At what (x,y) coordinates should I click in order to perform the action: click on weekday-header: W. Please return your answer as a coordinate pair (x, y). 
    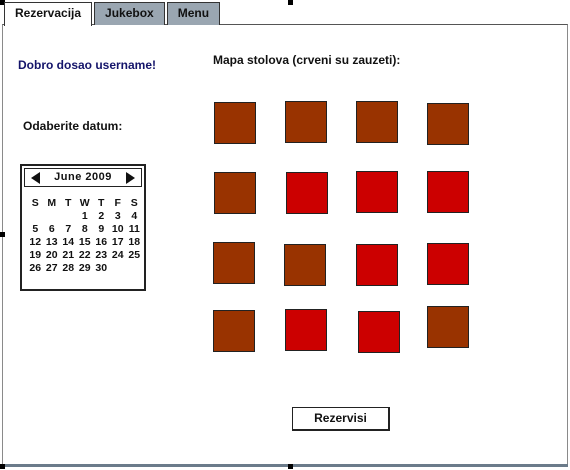
    Looking at the image, I should click on (84, 203).